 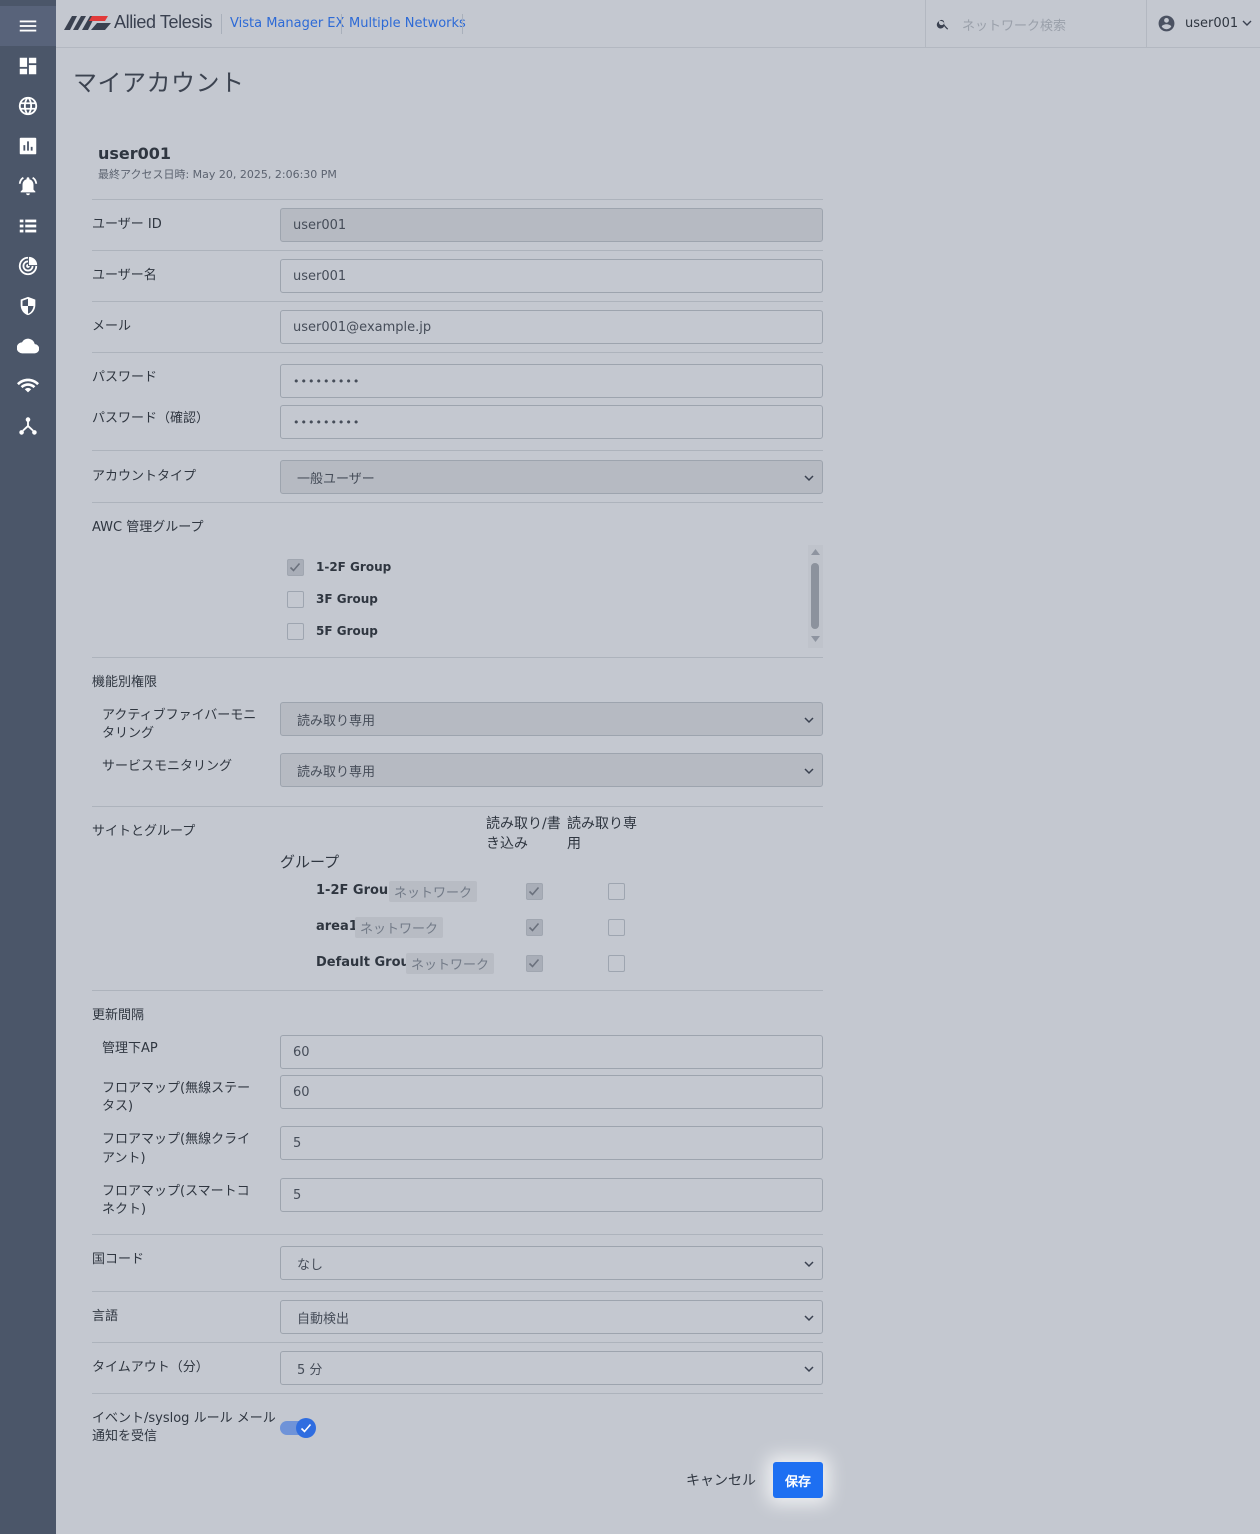 What do you see at coordinates (298, 1428) in the screenshot?
I see `notify-toggle` at bounding box center [298, 1428].